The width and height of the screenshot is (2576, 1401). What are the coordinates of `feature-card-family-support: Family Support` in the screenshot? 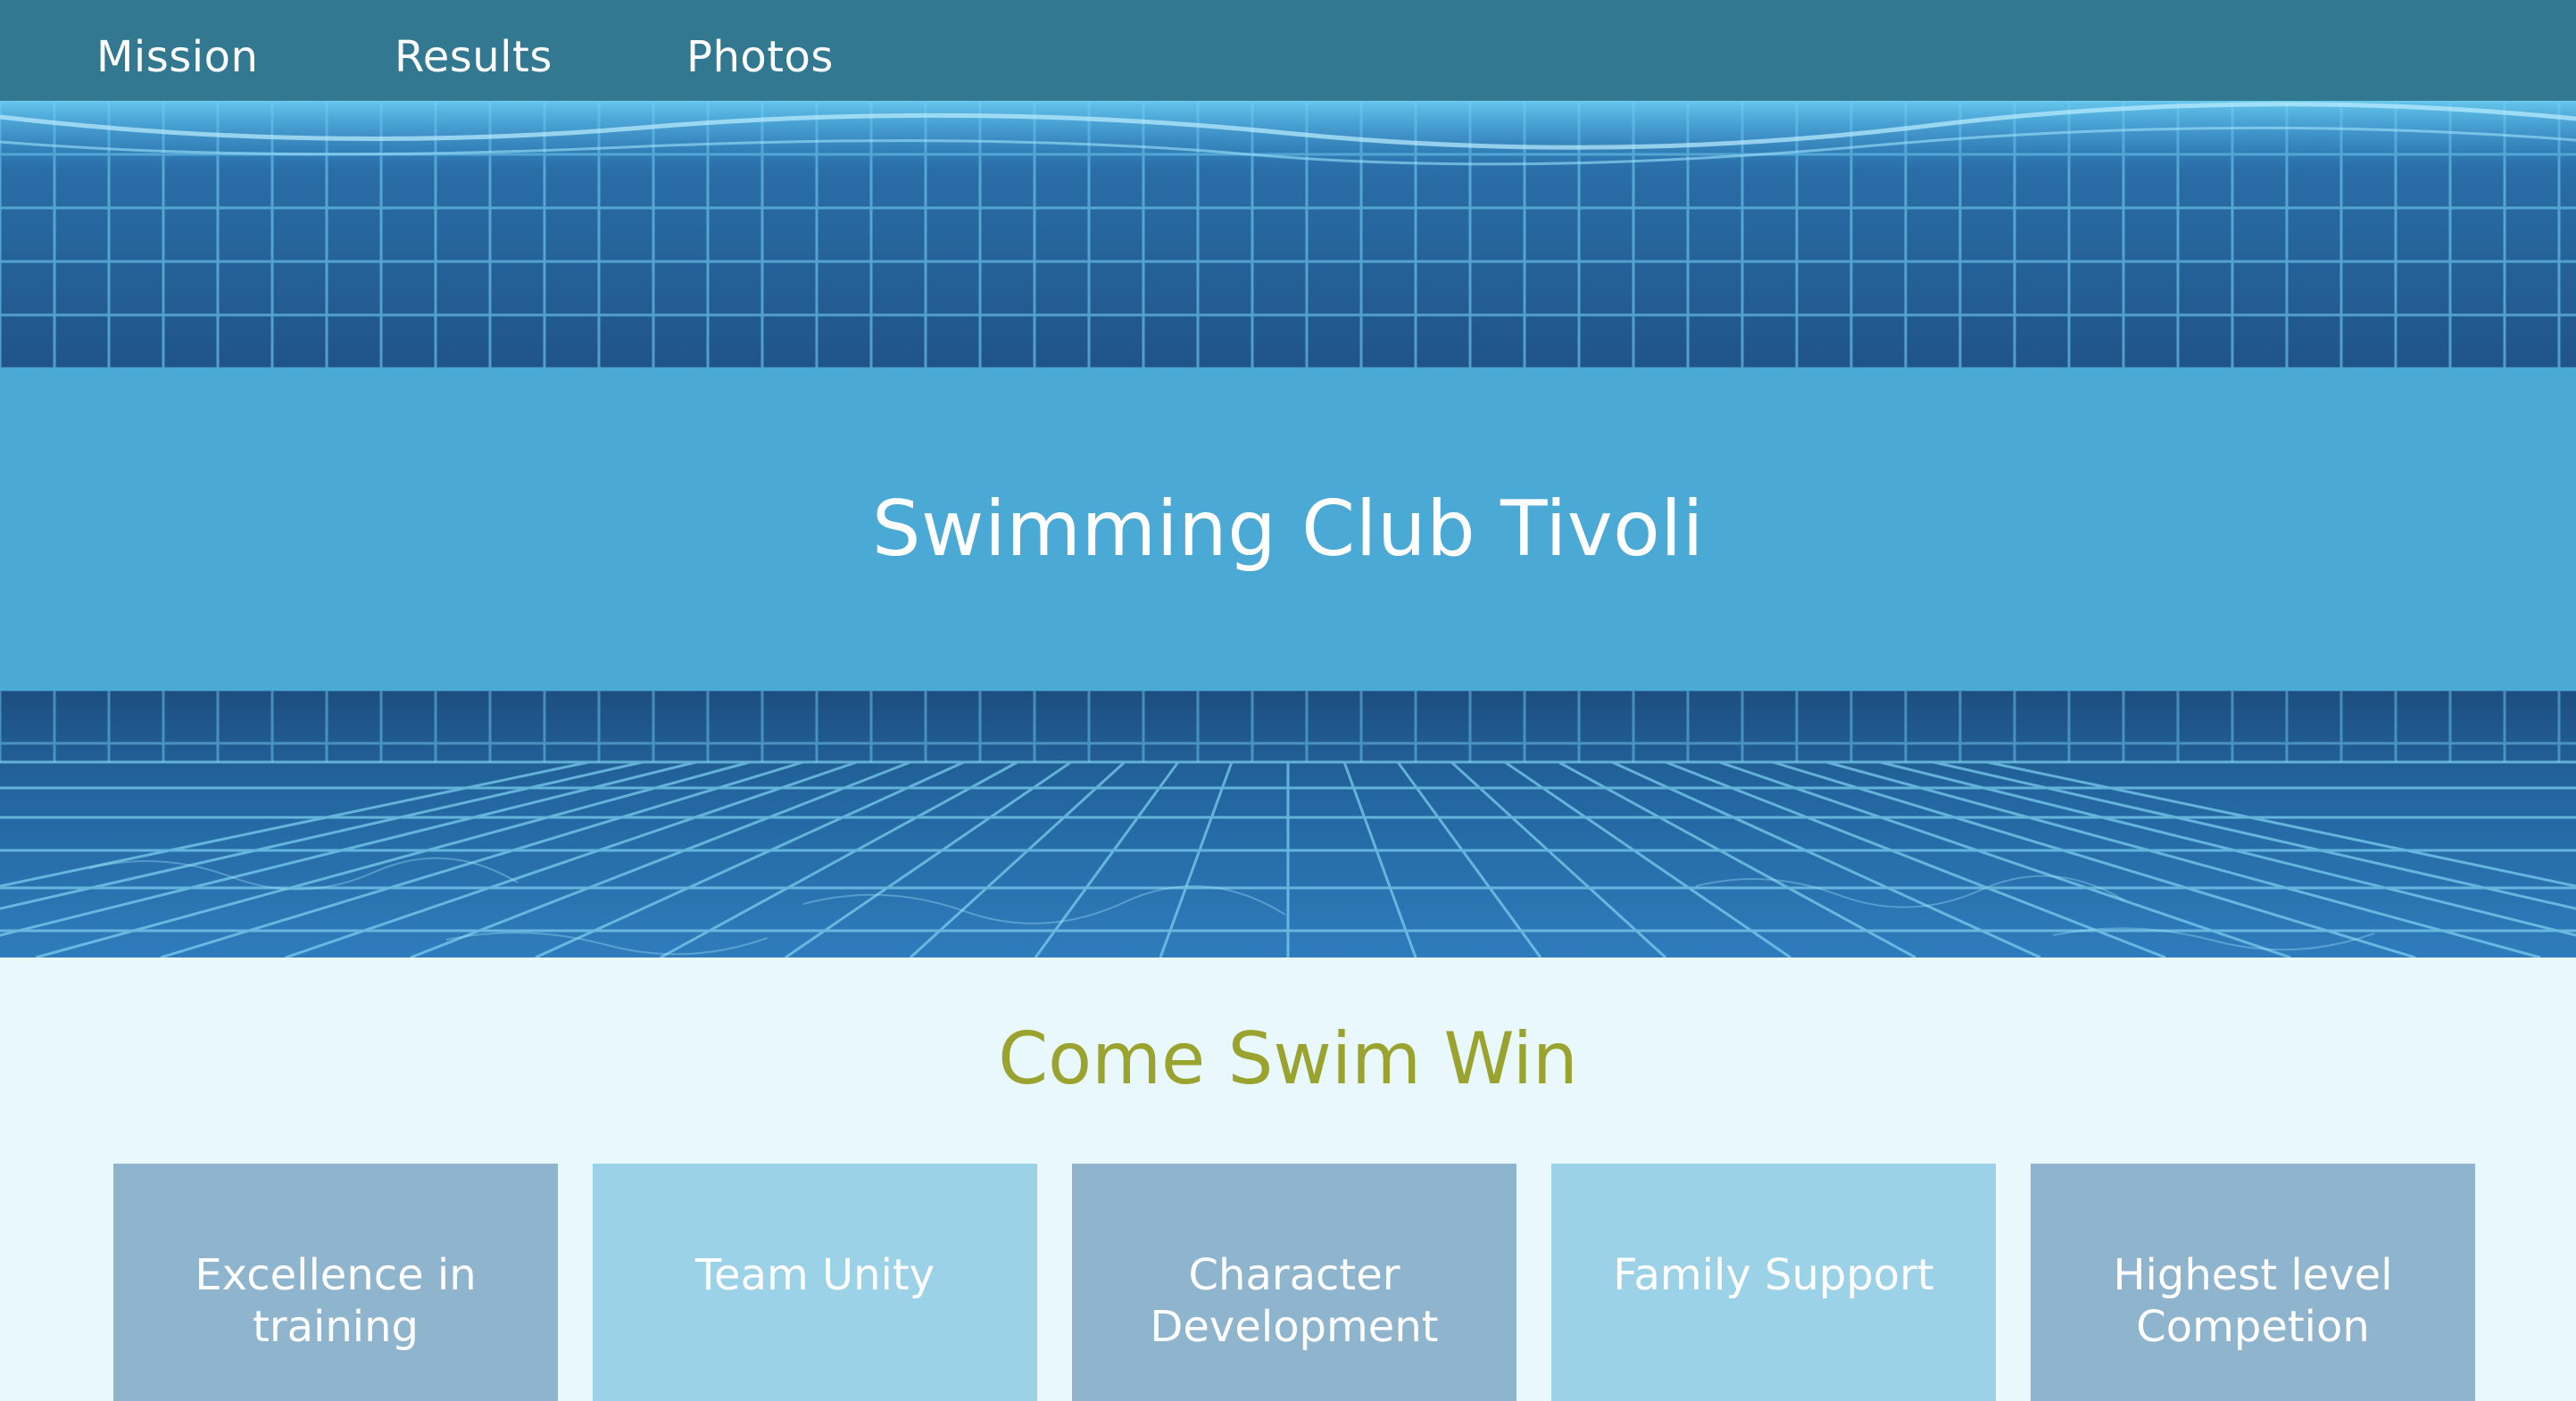 It's located at (1774, 1282).